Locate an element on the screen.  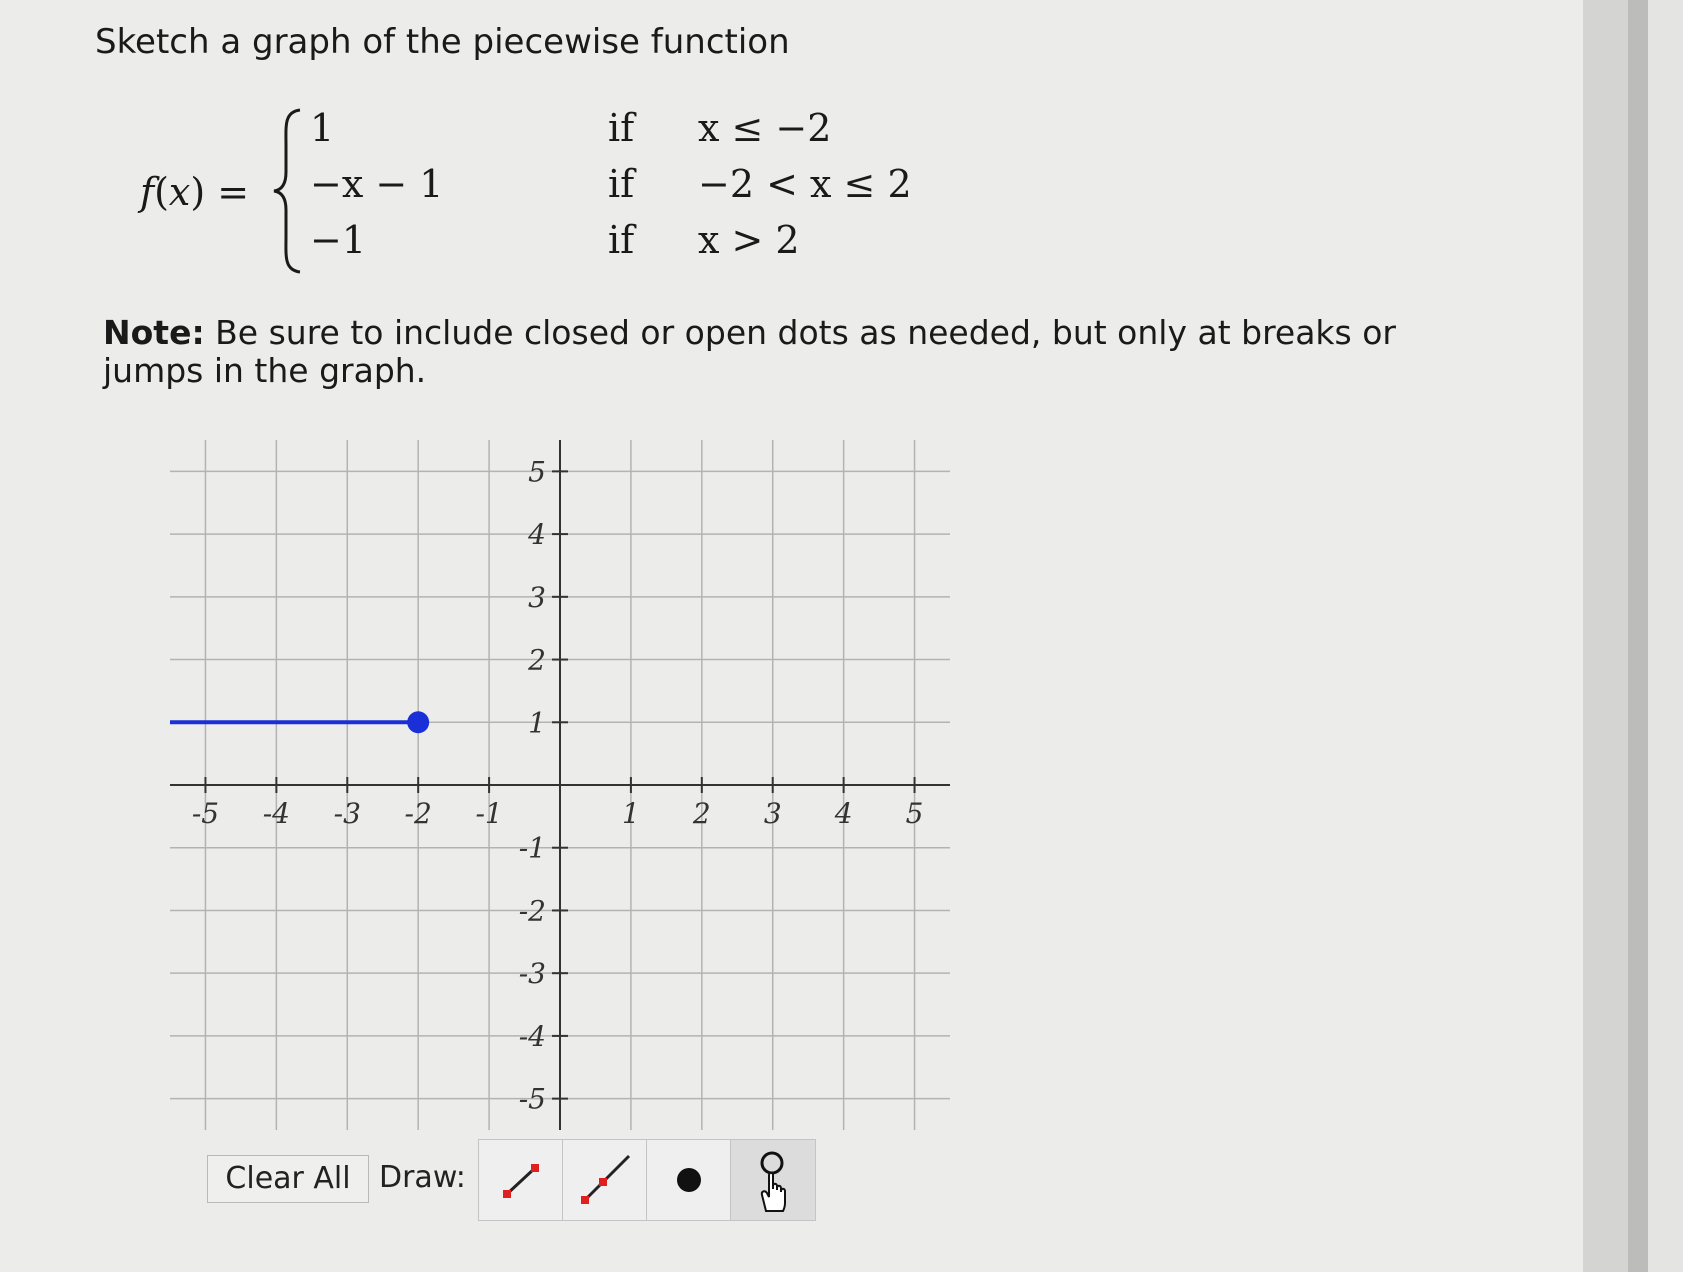
case-condition: x ≤ −2 is located at coordinates (765, 128).